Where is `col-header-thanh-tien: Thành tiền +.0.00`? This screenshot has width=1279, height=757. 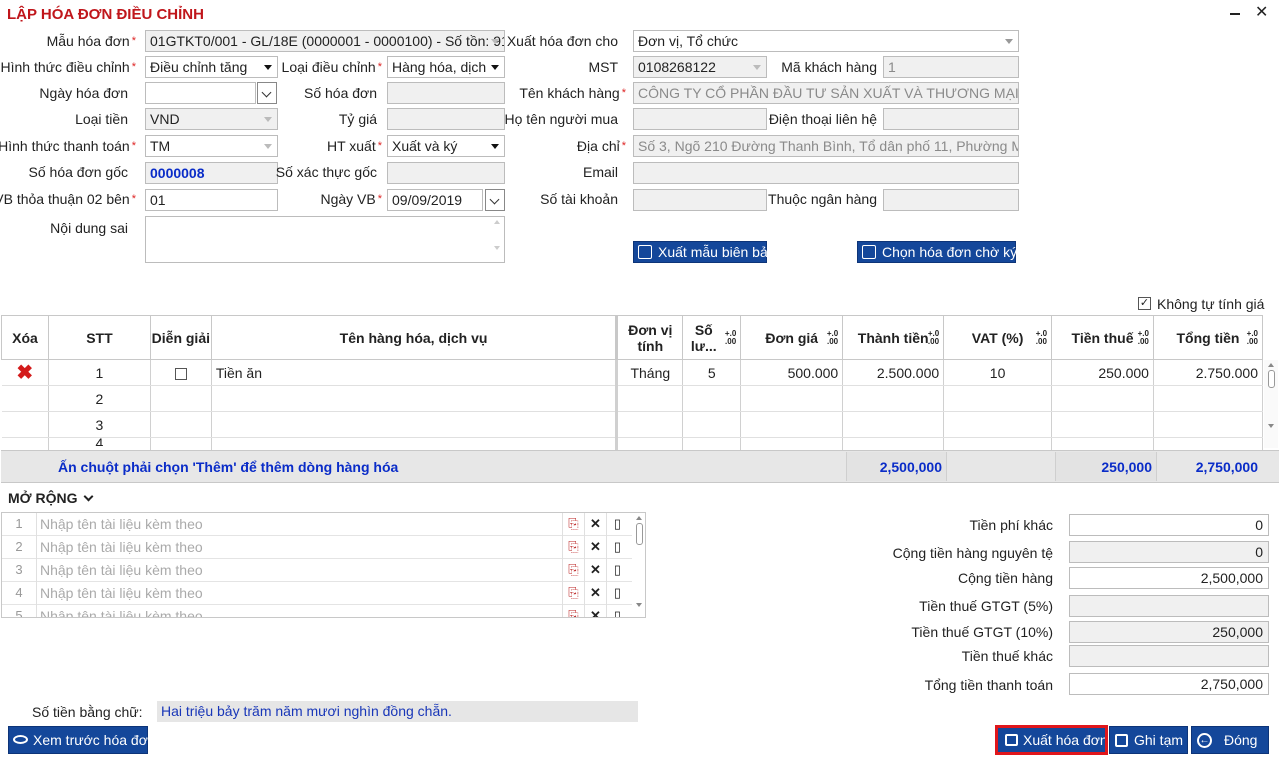
col-header-thanh-tien: Thành tiền +.0.00 is located at coordinates (893, 337).